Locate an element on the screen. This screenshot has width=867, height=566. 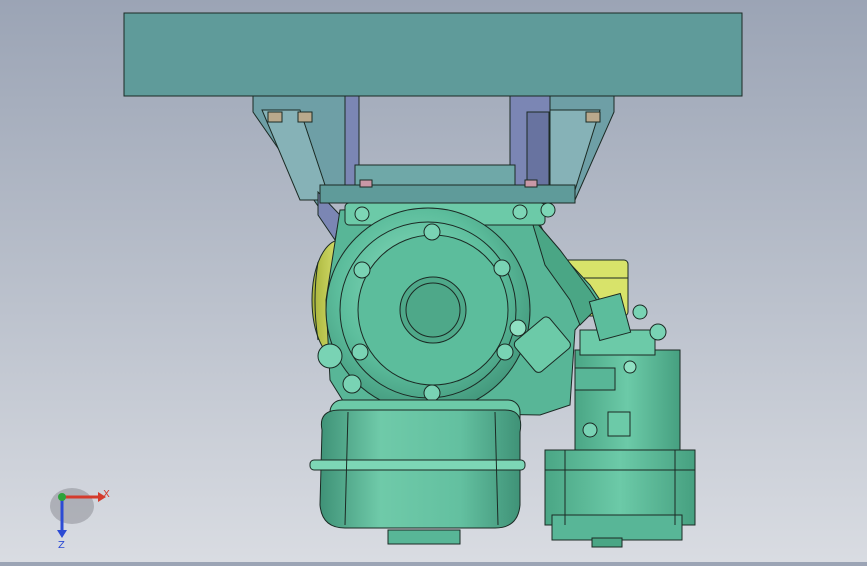
mounting-plate is located at coordinates (433, 54).